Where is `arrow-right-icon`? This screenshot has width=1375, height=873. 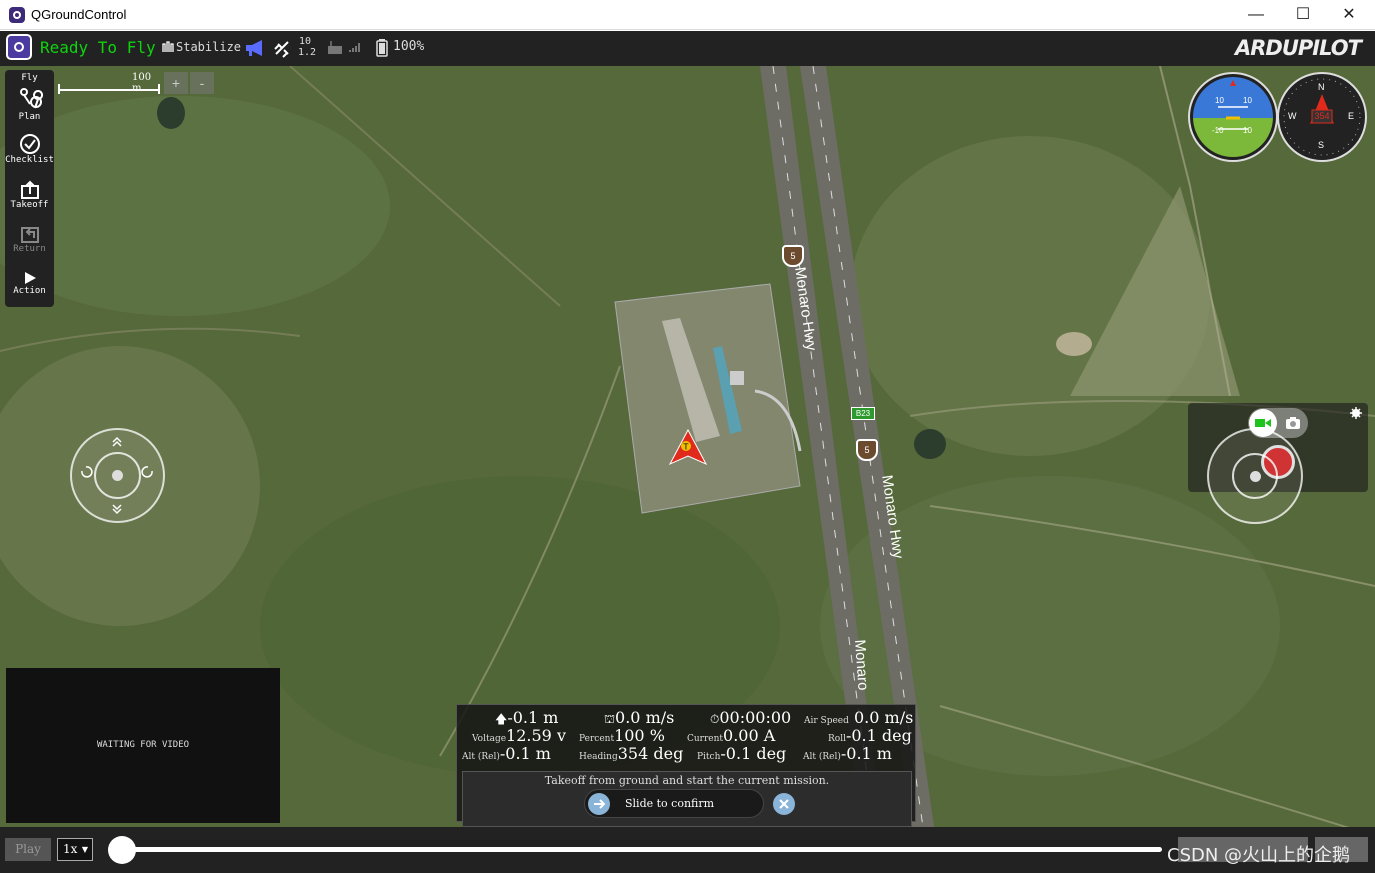 arrow-right-icon is located at coordinates (600, 804).